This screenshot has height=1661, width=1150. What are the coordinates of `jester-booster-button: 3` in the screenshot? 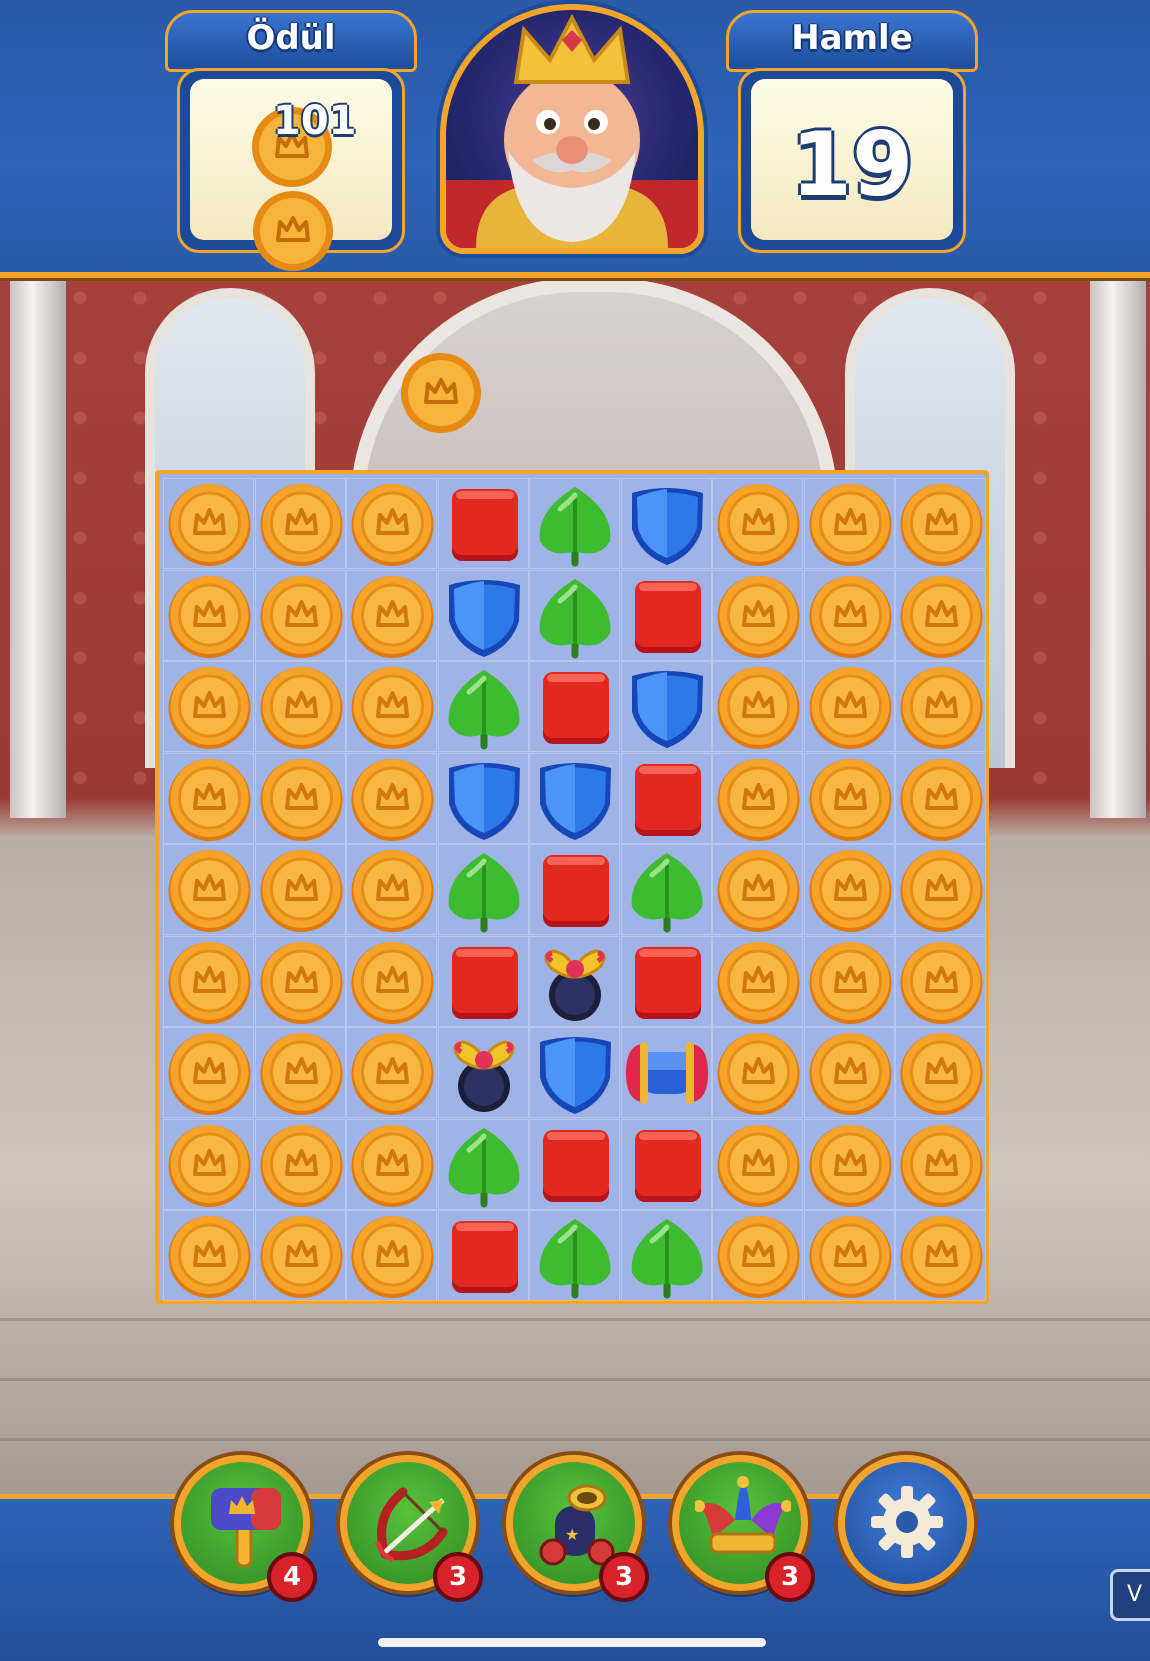 It's located at (743, 1528).